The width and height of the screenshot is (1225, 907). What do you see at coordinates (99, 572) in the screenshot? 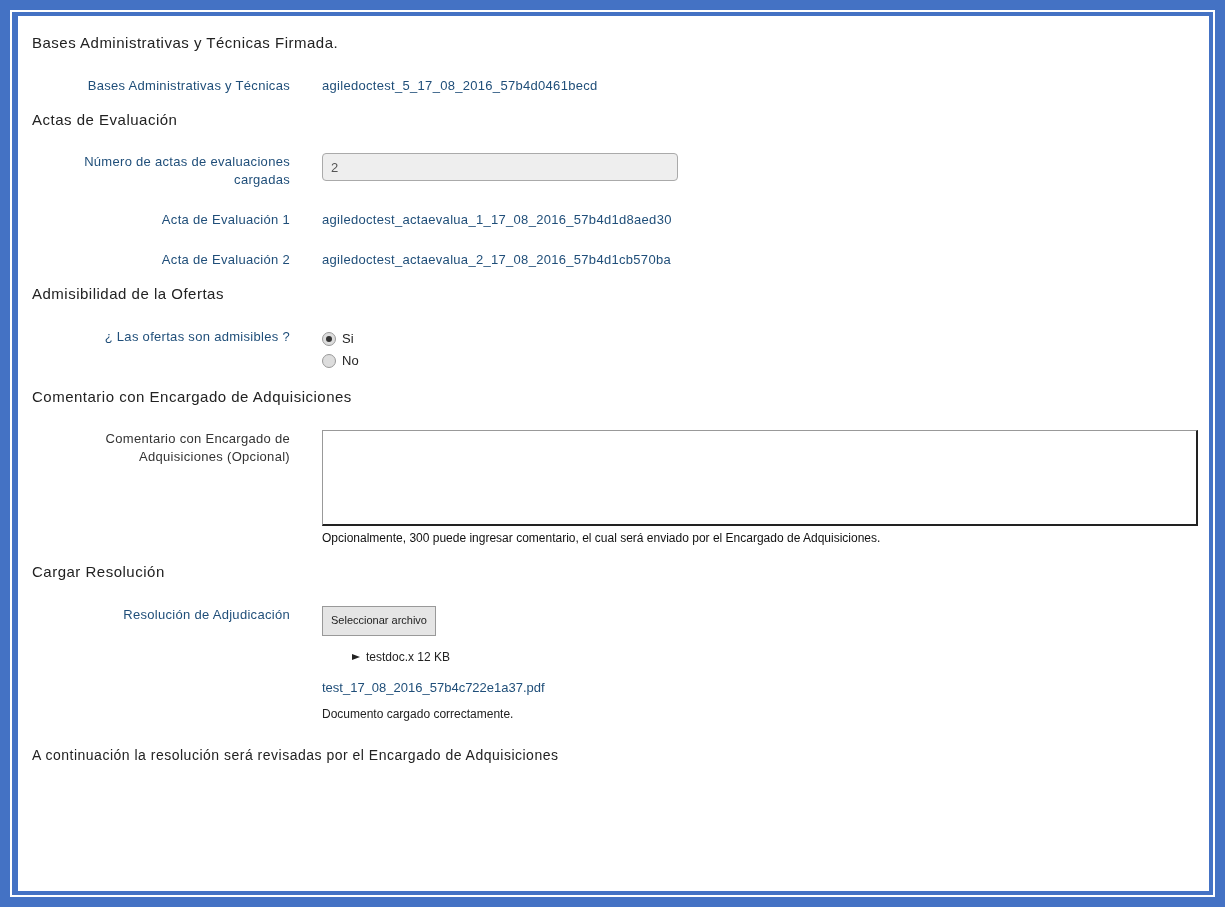
I see `section-heading: Cargar Resolución` at bounding box center [99, 572].